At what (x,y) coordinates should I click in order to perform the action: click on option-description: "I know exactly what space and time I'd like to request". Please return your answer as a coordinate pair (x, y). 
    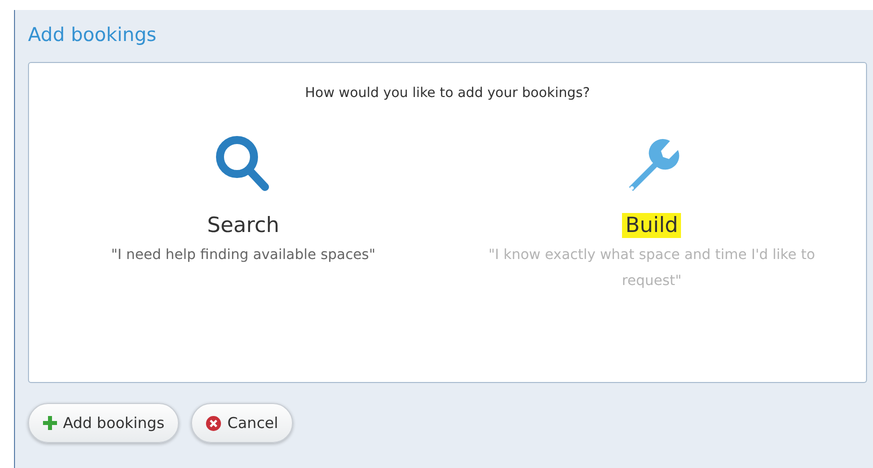
    Looking at the image, I should click on (651, 269).